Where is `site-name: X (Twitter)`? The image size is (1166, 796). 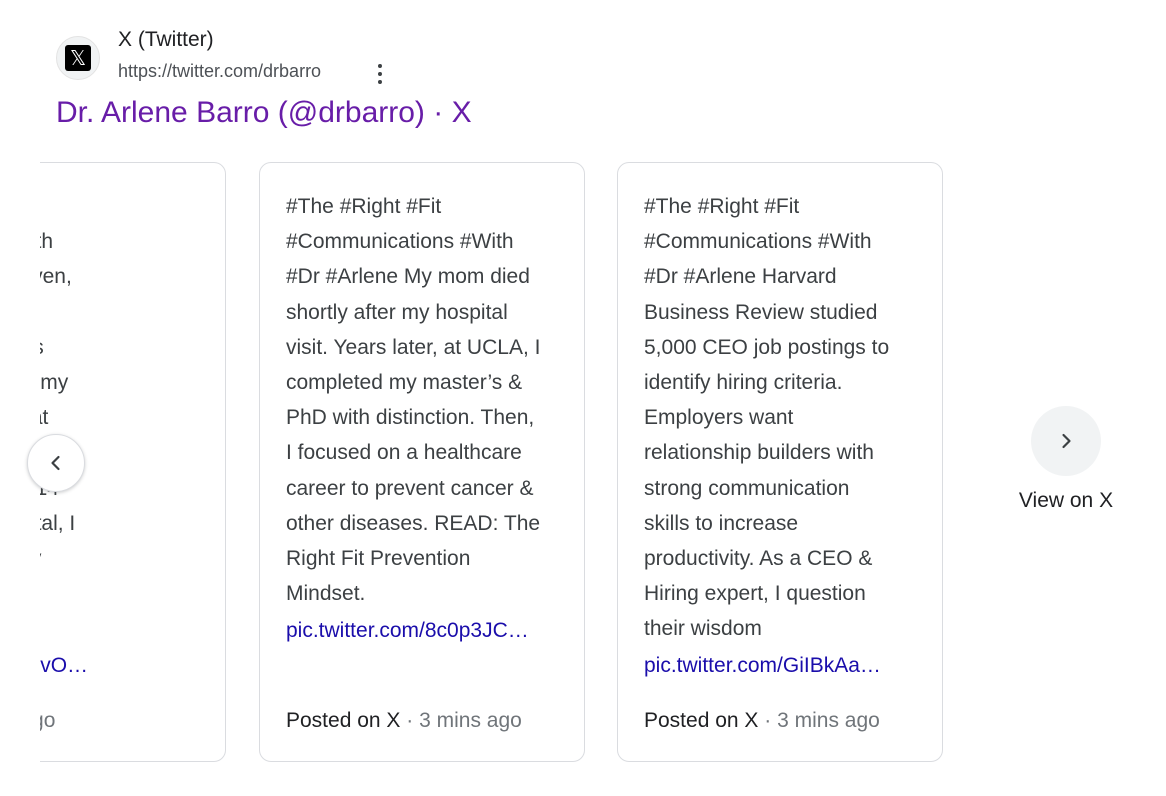 site-name: X (Twitter) is located at coordinates (166, 39).